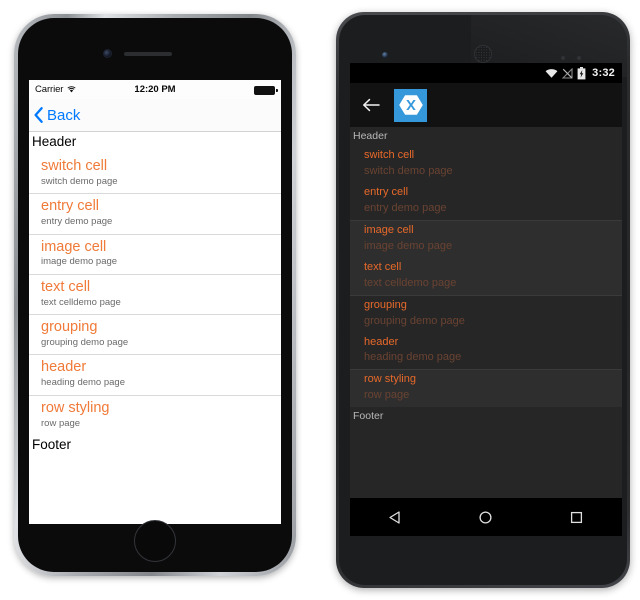 The height and width of the screenshot is (600, 640). I want to click on battery-full-icon, so click(266, 90).